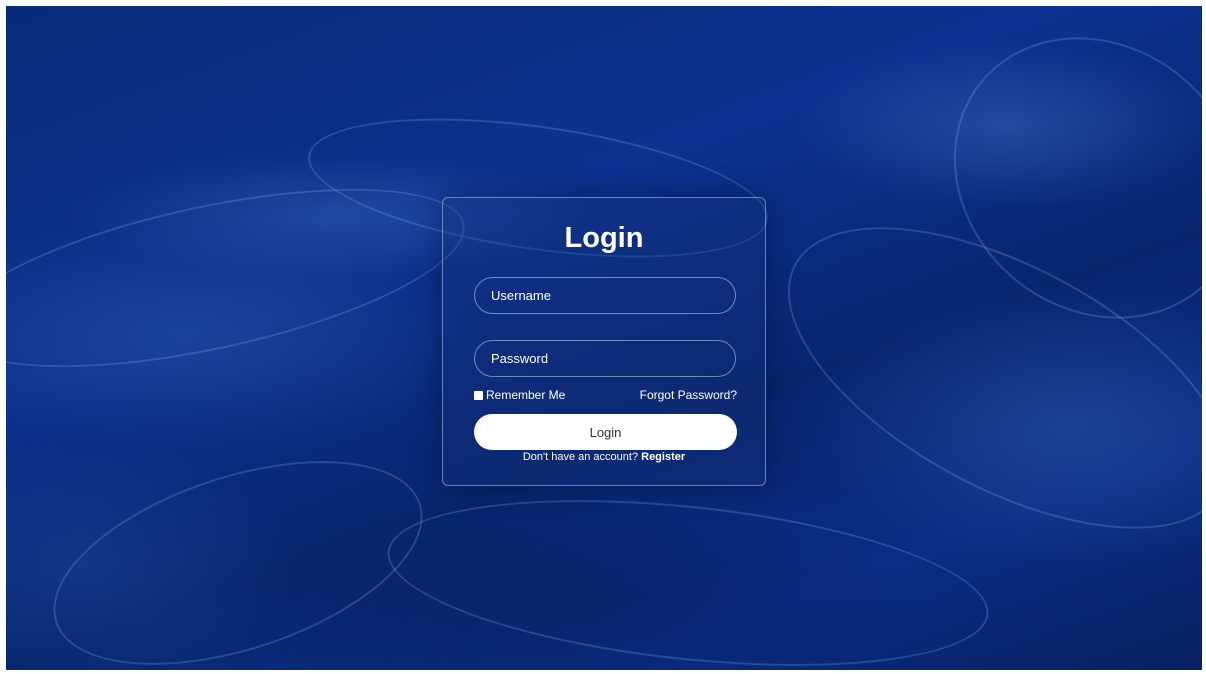  I want to click on login-title: Login, so click(604, 238).